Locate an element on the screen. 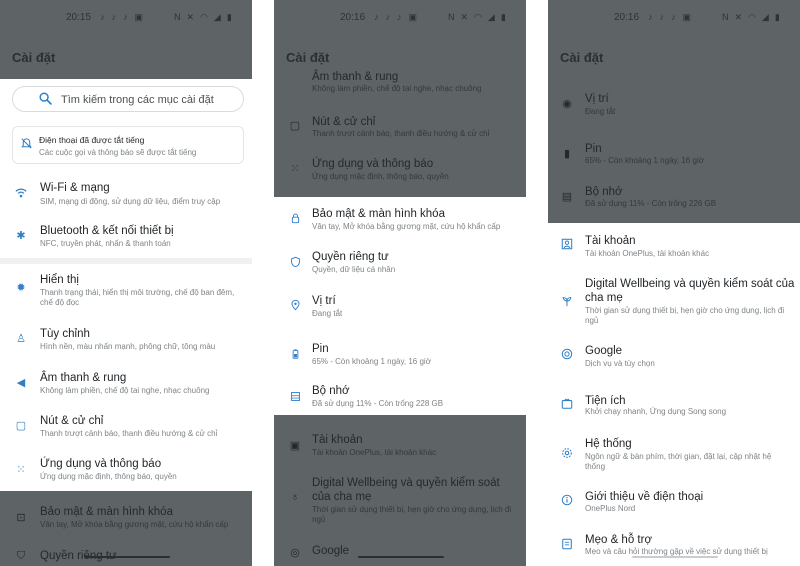 The image size is (800, 566). search-placeholder: Tìm kiếm trong các mục cài đặt is located at coordinates (137, 100).